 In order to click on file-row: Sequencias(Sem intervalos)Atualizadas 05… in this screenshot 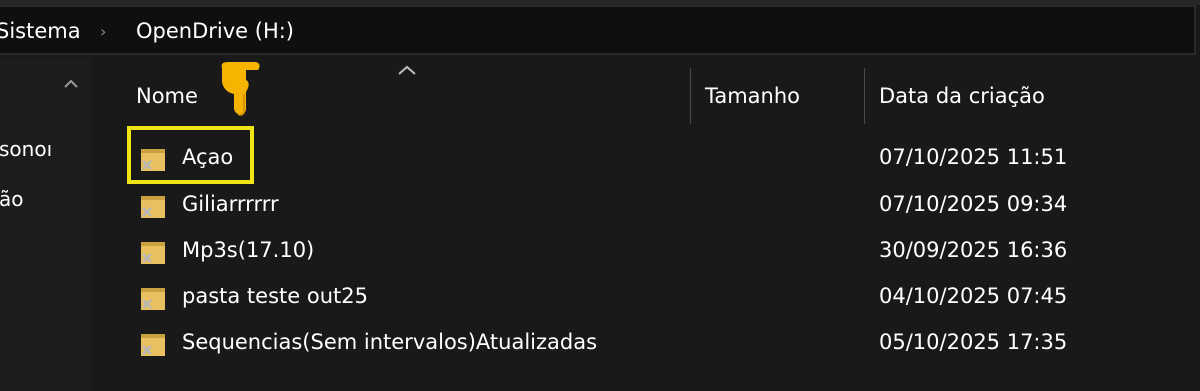, I will do `click(661, 343)`.